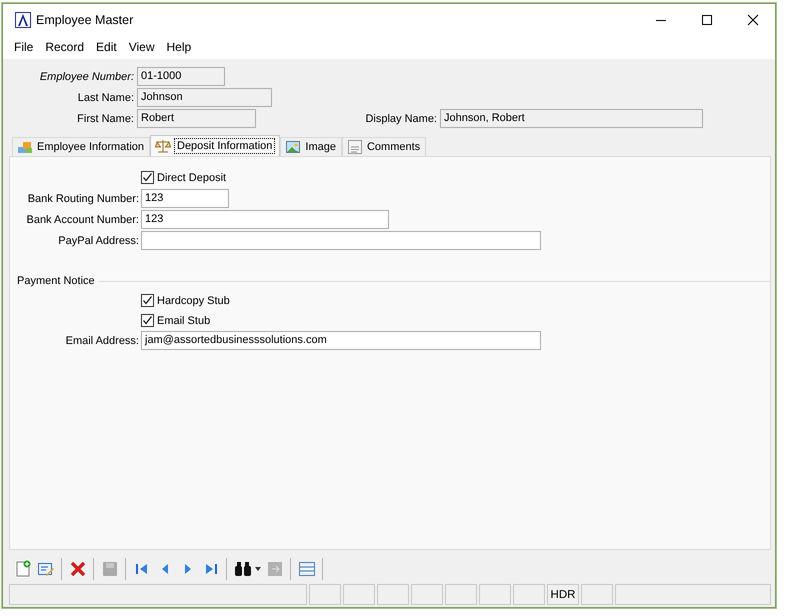 The height and width of the screenshot is (616, 786). I want to click on field-label: First Name:, so click(105, 118).